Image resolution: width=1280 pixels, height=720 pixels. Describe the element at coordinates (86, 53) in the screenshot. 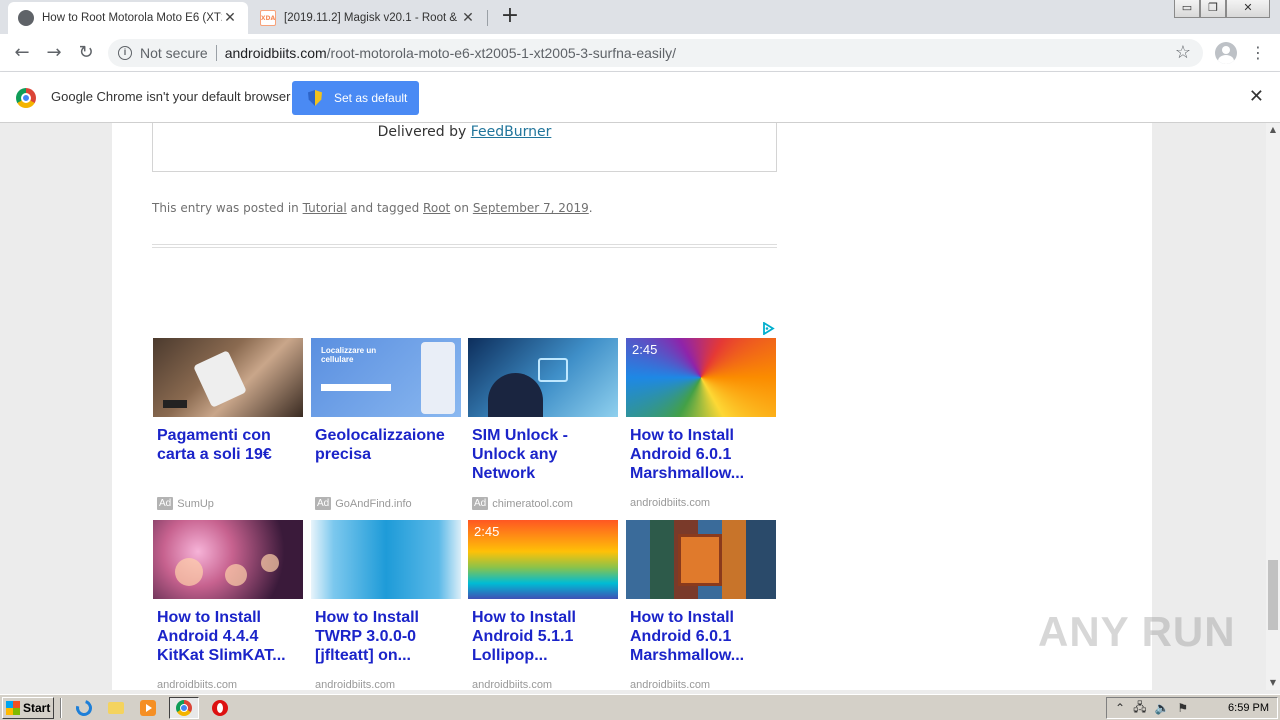

I see `reload-button: ↻` at that location.